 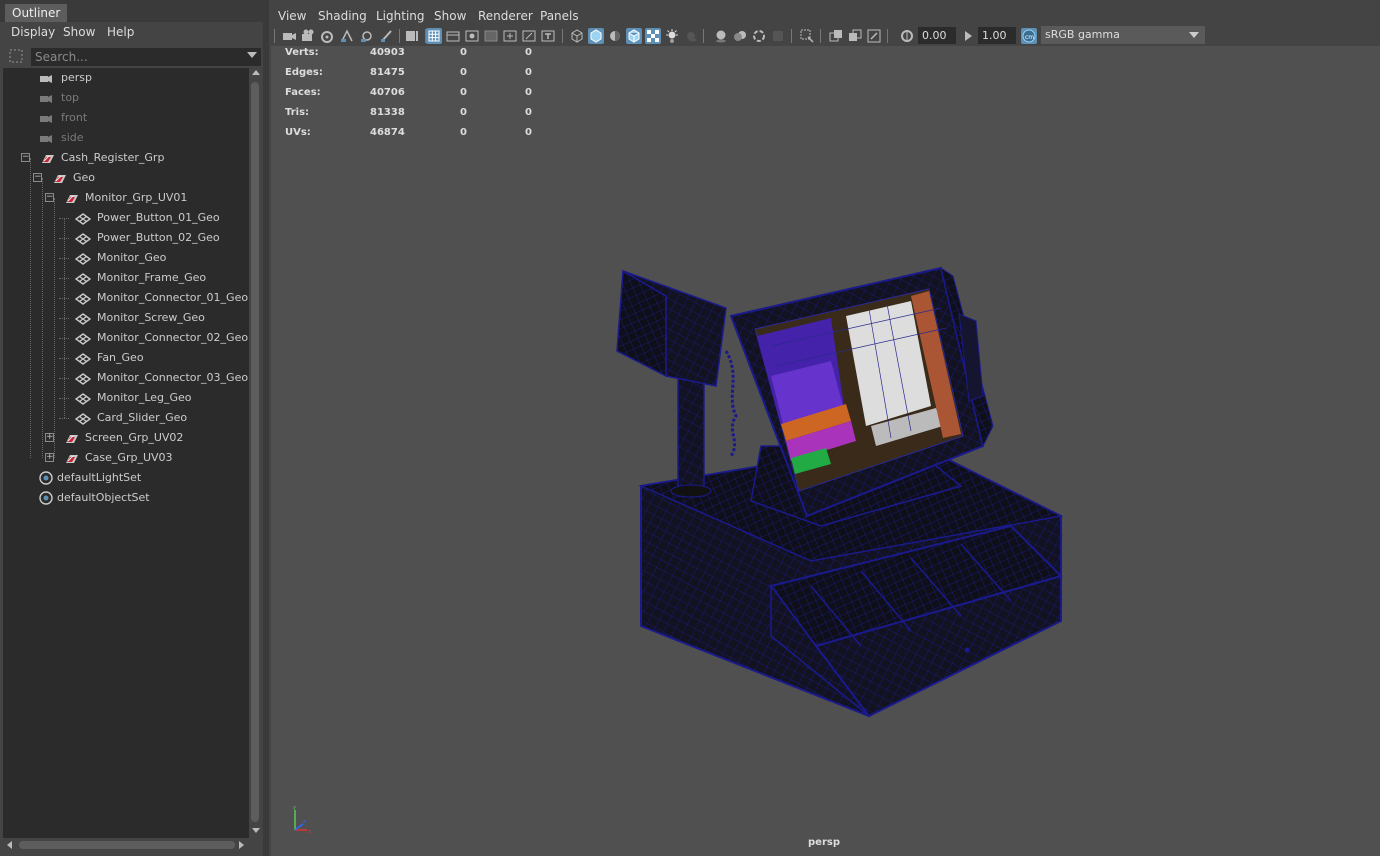 I want to click on outliner-item: Power_Button_02_Geo, so click(x=126, y=238).